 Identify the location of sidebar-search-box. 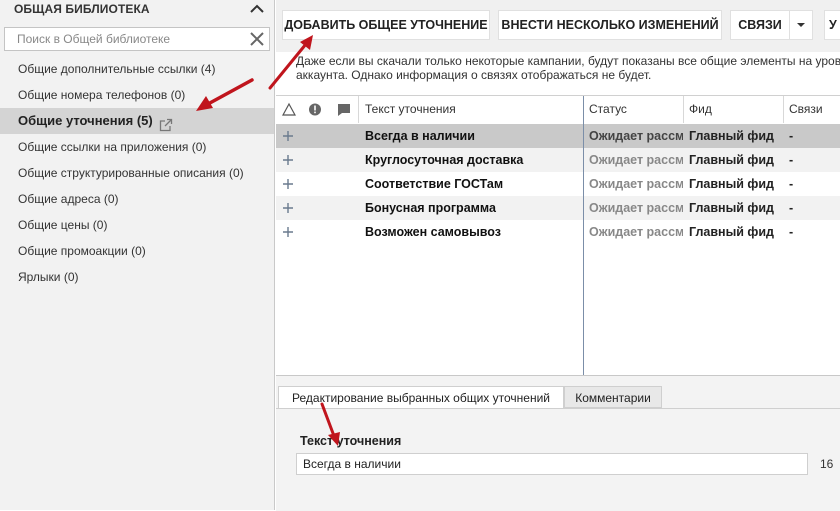
(137, 39).